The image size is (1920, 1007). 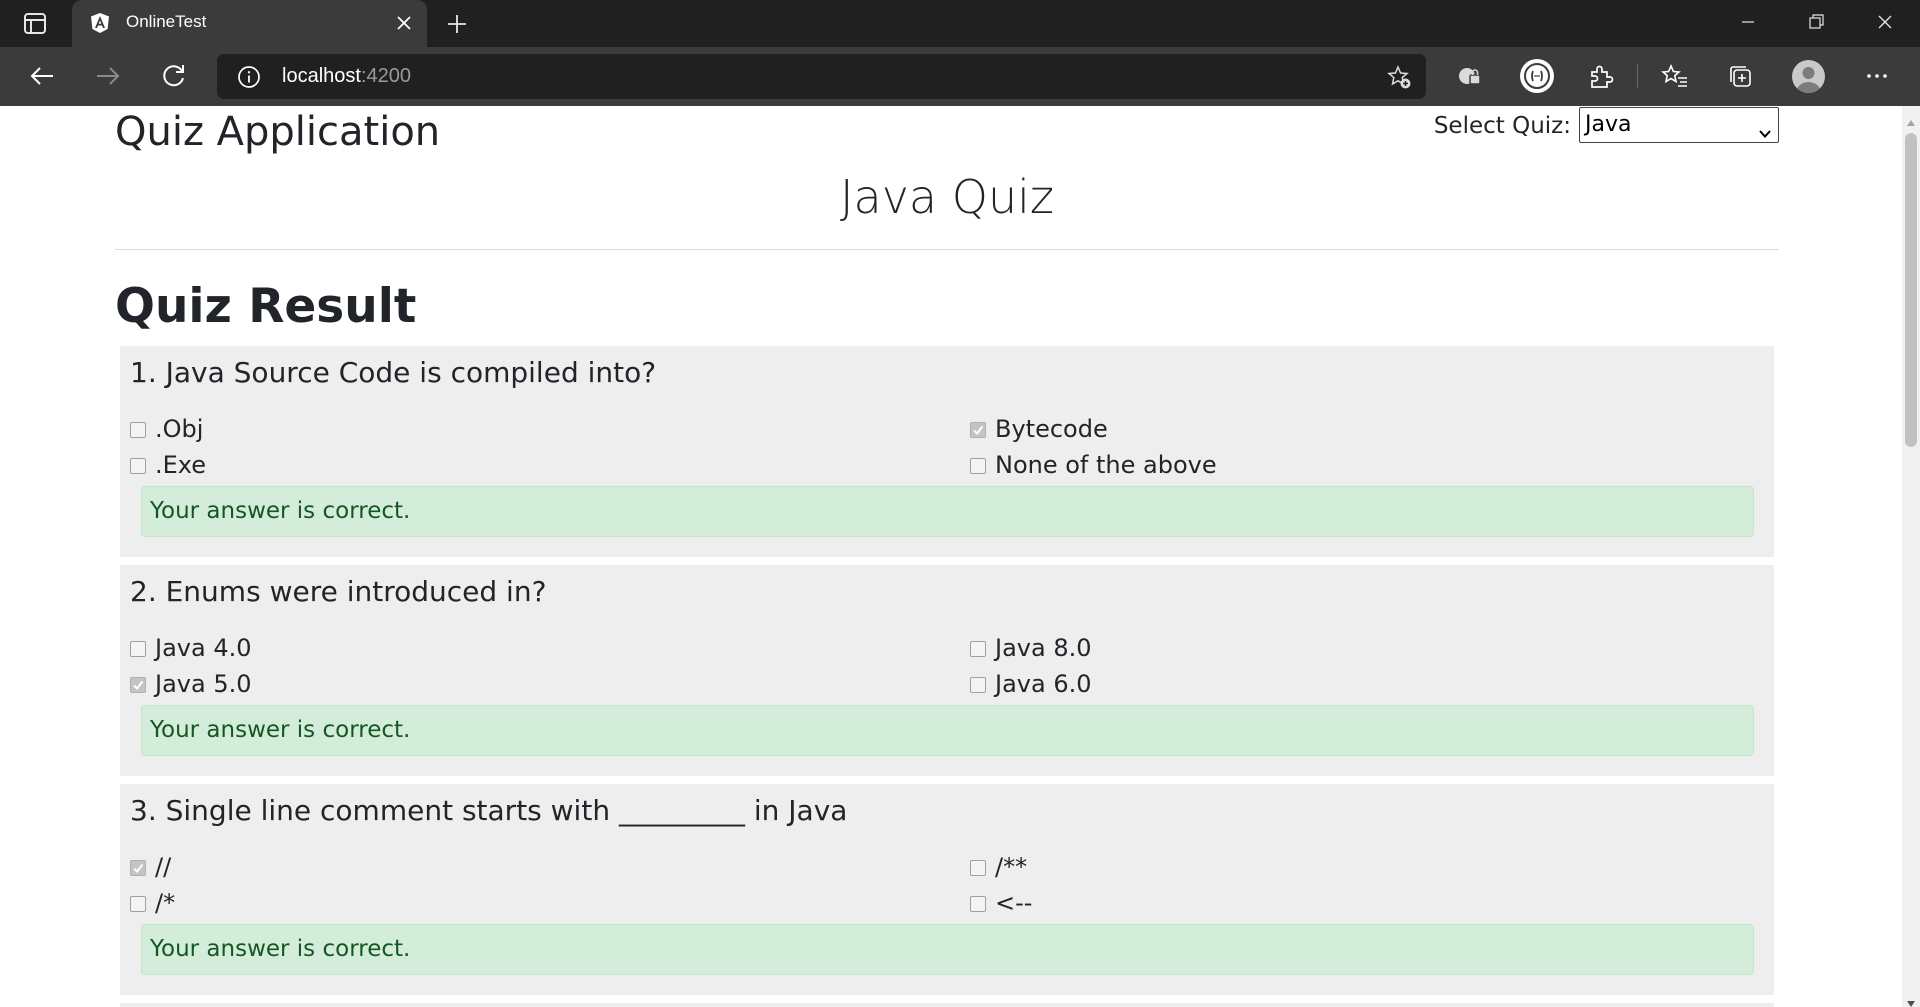 What do you see at coordinates (174, 76) in the screenshot?
I see `reload-icon` at bounding box center [174, 76].